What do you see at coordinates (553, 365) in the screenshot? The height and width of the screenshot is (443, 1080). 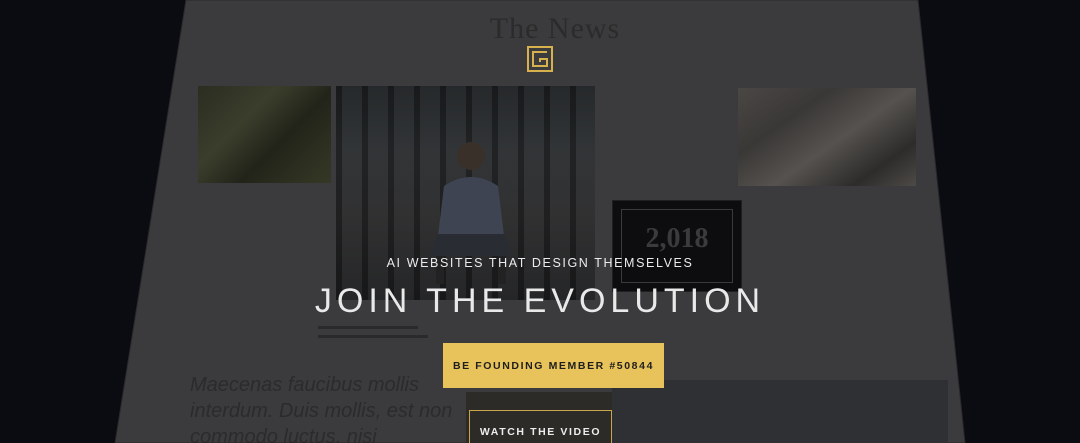 I see `founding-member-button: BE FOUNDING MEMBER #50844` at bounding box center [553, 365].